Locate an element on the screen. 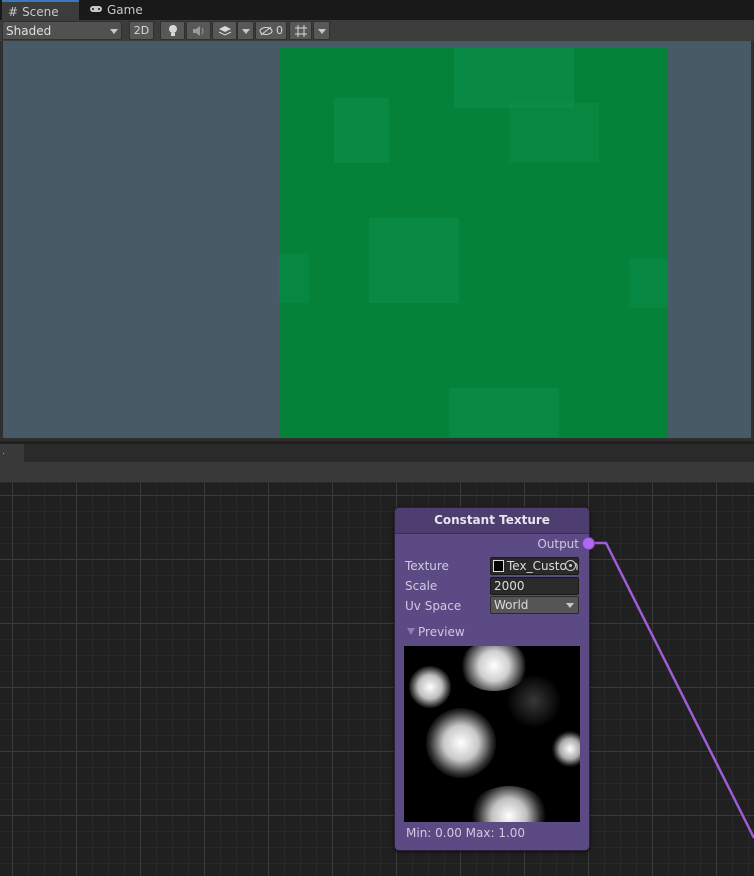 The height and width of the screenshot is (876, 754). foldout-triangle-icon is located at coordinates (411, 631).